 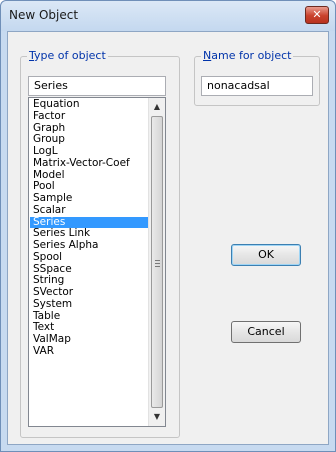 What do you see at coordinates (89, 339) in the screenshot?
I see `list-item: ValMap` at bounding box center [89, 339].